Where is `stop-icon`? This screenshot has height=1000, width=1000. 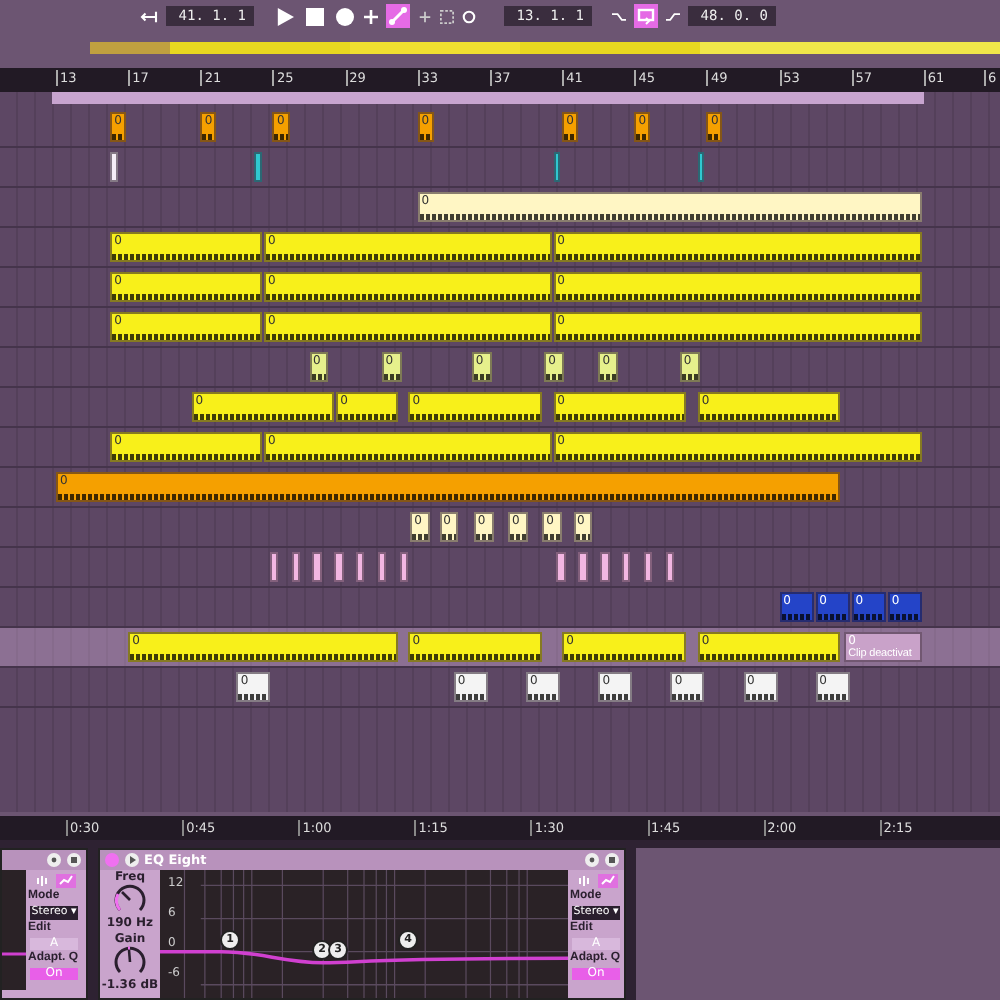
stop-icon is located at coordinates (315, 16).